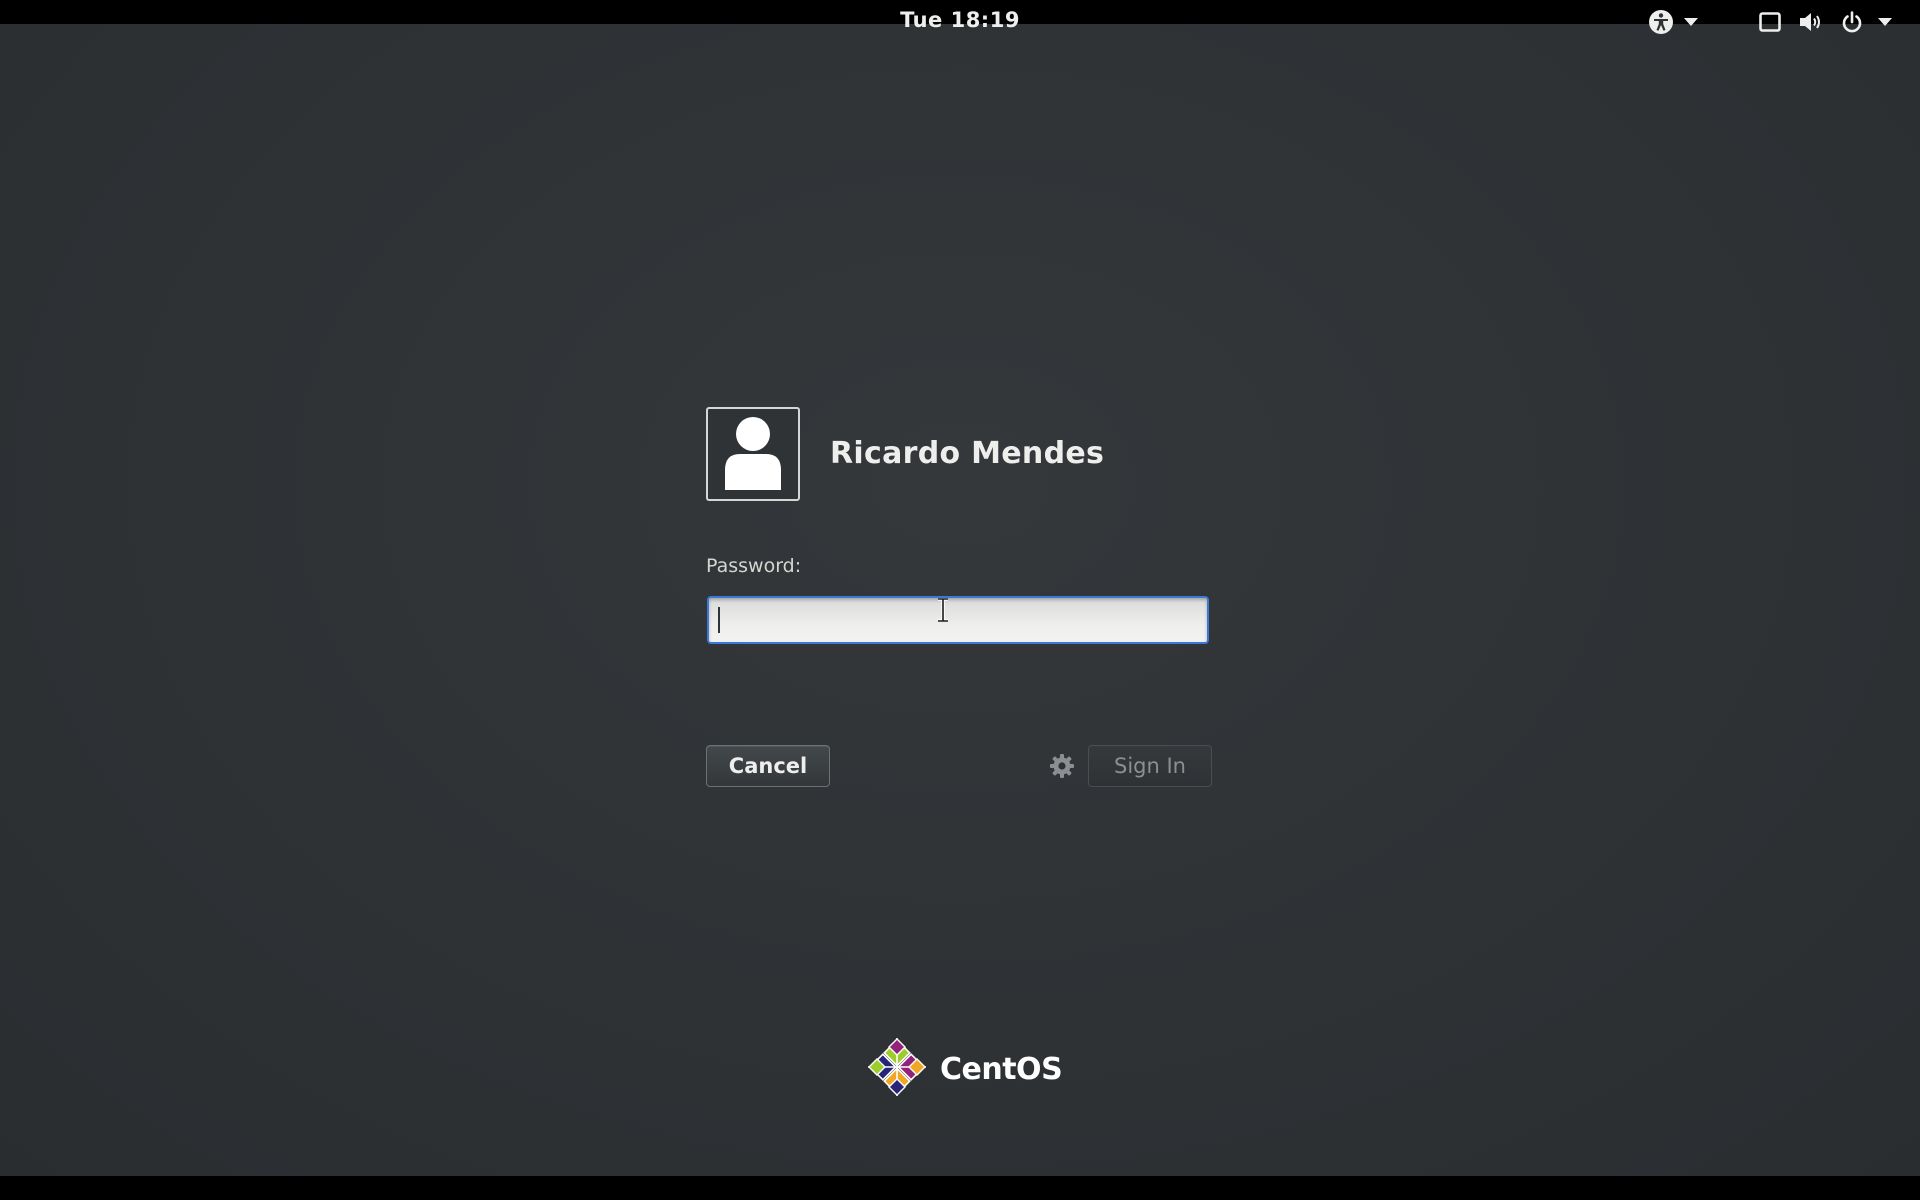 This screenshot has height=1200, width=1920. What do you see at coordinates (1661, 22) in the screenshot?
I see `accessibility-icon` at bounding box center [1661, 22].